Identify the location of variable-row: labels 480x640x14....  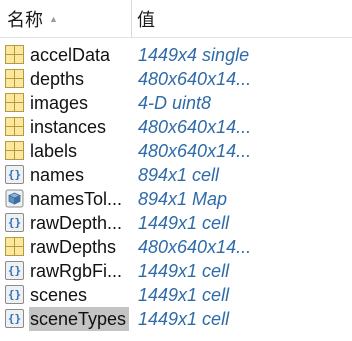
(176, 151).